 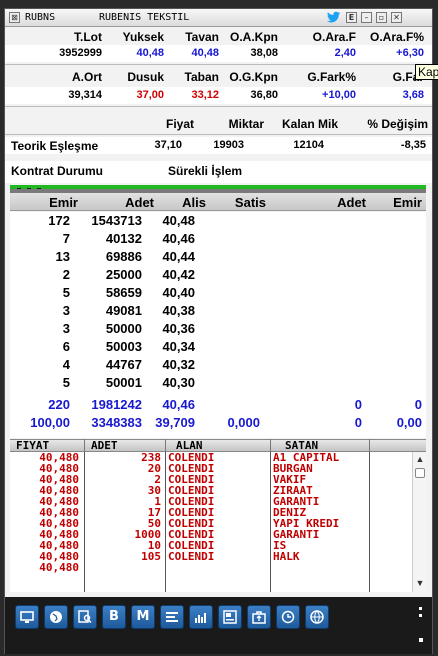 What do you see at coordinates (59, 404) in the screenshot?
I see `ob-total-emir: 220` at bounding box center [59, 404].